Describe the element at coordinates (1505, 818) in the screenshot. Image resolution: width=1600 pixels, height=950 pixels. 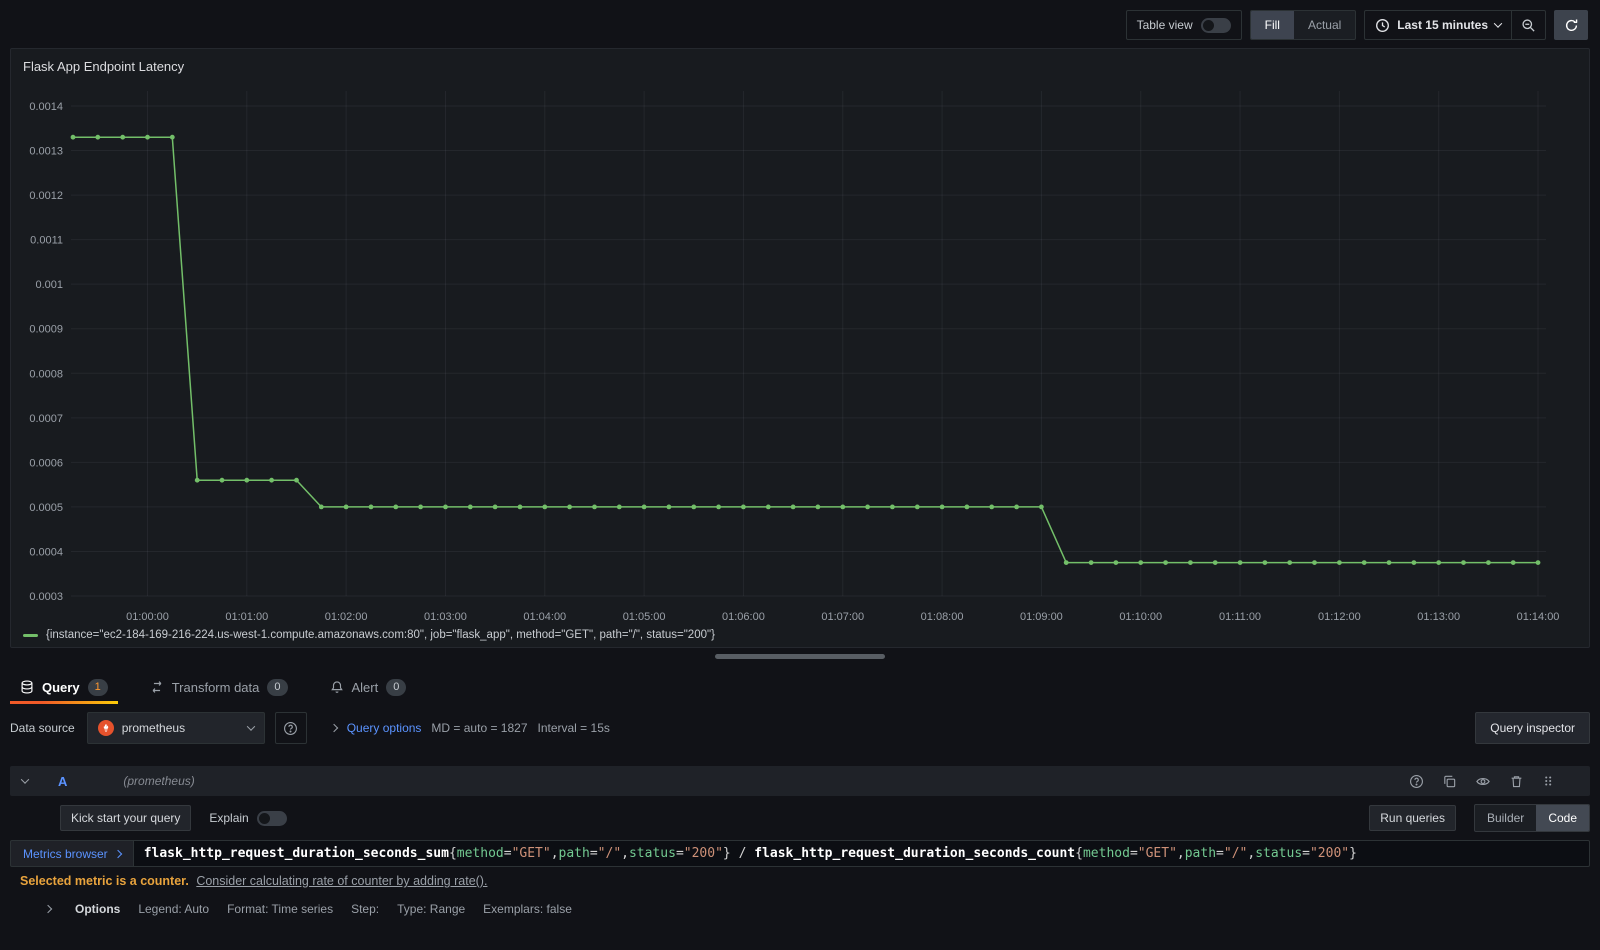
I see `builder-mode-option: Builder` at that location.